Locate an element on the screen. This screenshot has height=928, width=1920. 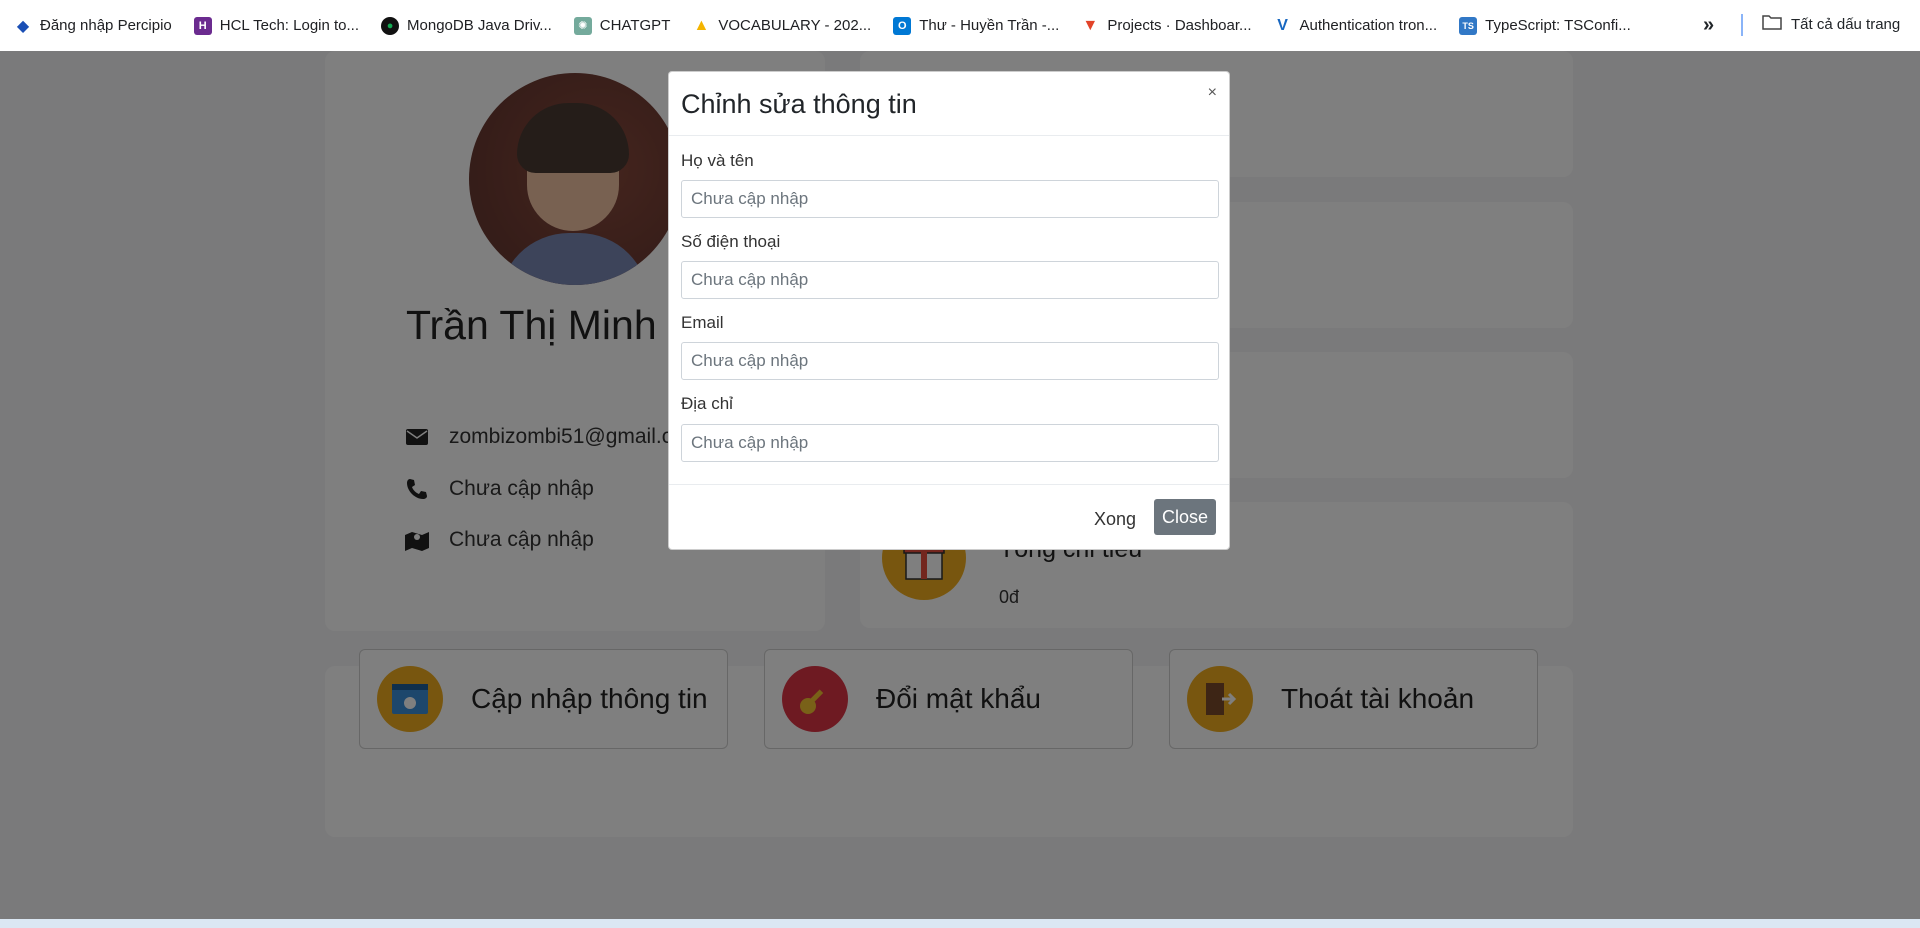
email-label: Email is located at coordinates (702, 322).